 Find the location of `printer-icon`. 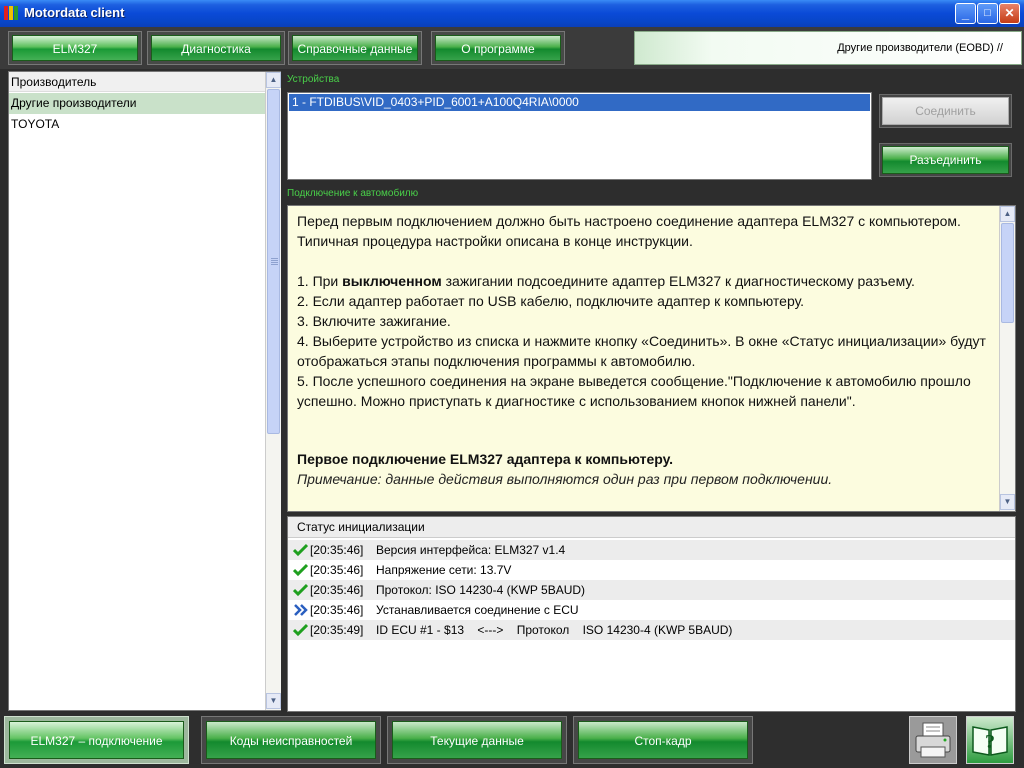

printer-icon is located at coordinates (933, 740).